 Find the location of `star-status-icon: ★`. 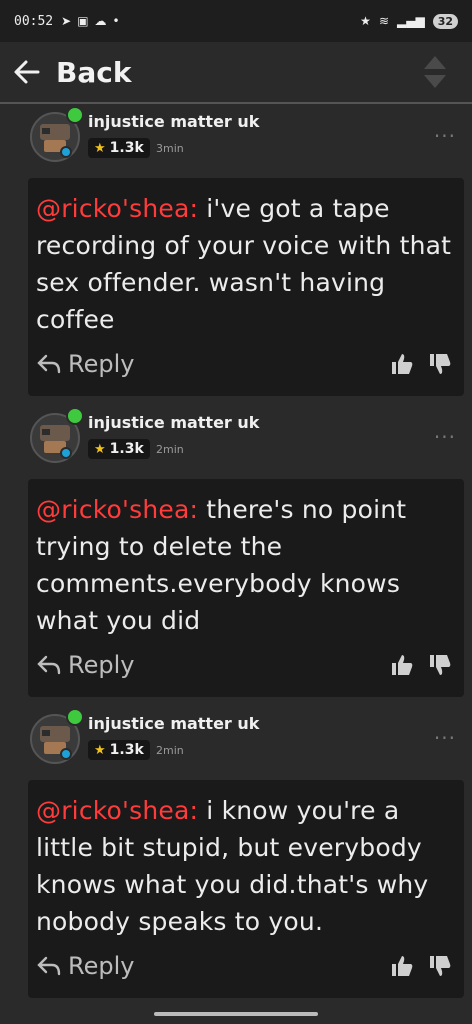

star-status-icon: ★ is located at coordinates (365, 21).